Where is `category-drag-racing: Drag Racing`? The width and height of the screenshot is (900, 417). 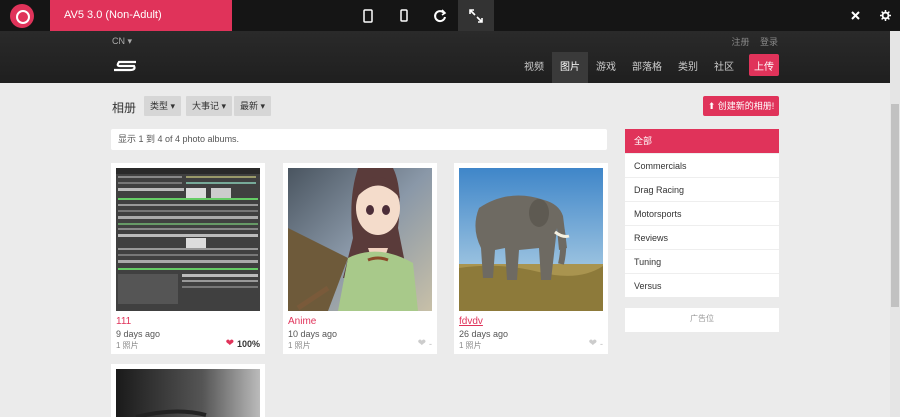 category-drag-racing: Drag Racing is located at coordinates (702, 189).